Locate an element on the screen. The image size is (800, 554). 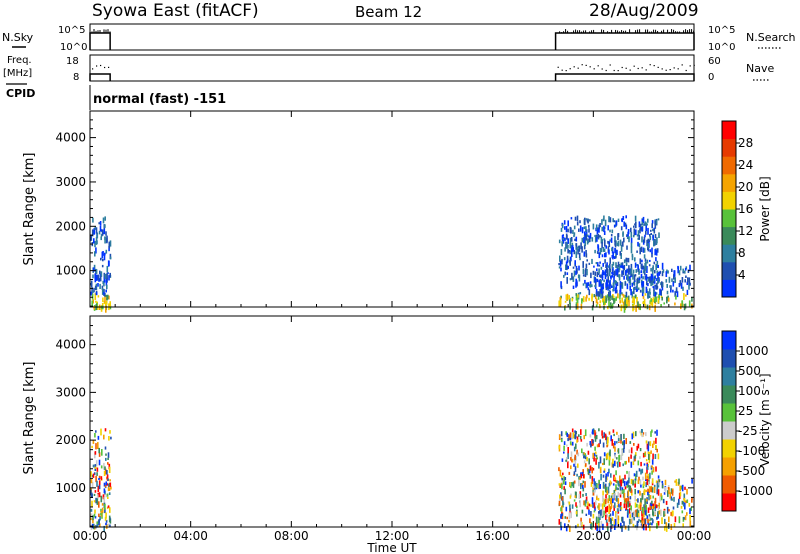
y-tick-label: 2000 is located at coordinates (70, 226).